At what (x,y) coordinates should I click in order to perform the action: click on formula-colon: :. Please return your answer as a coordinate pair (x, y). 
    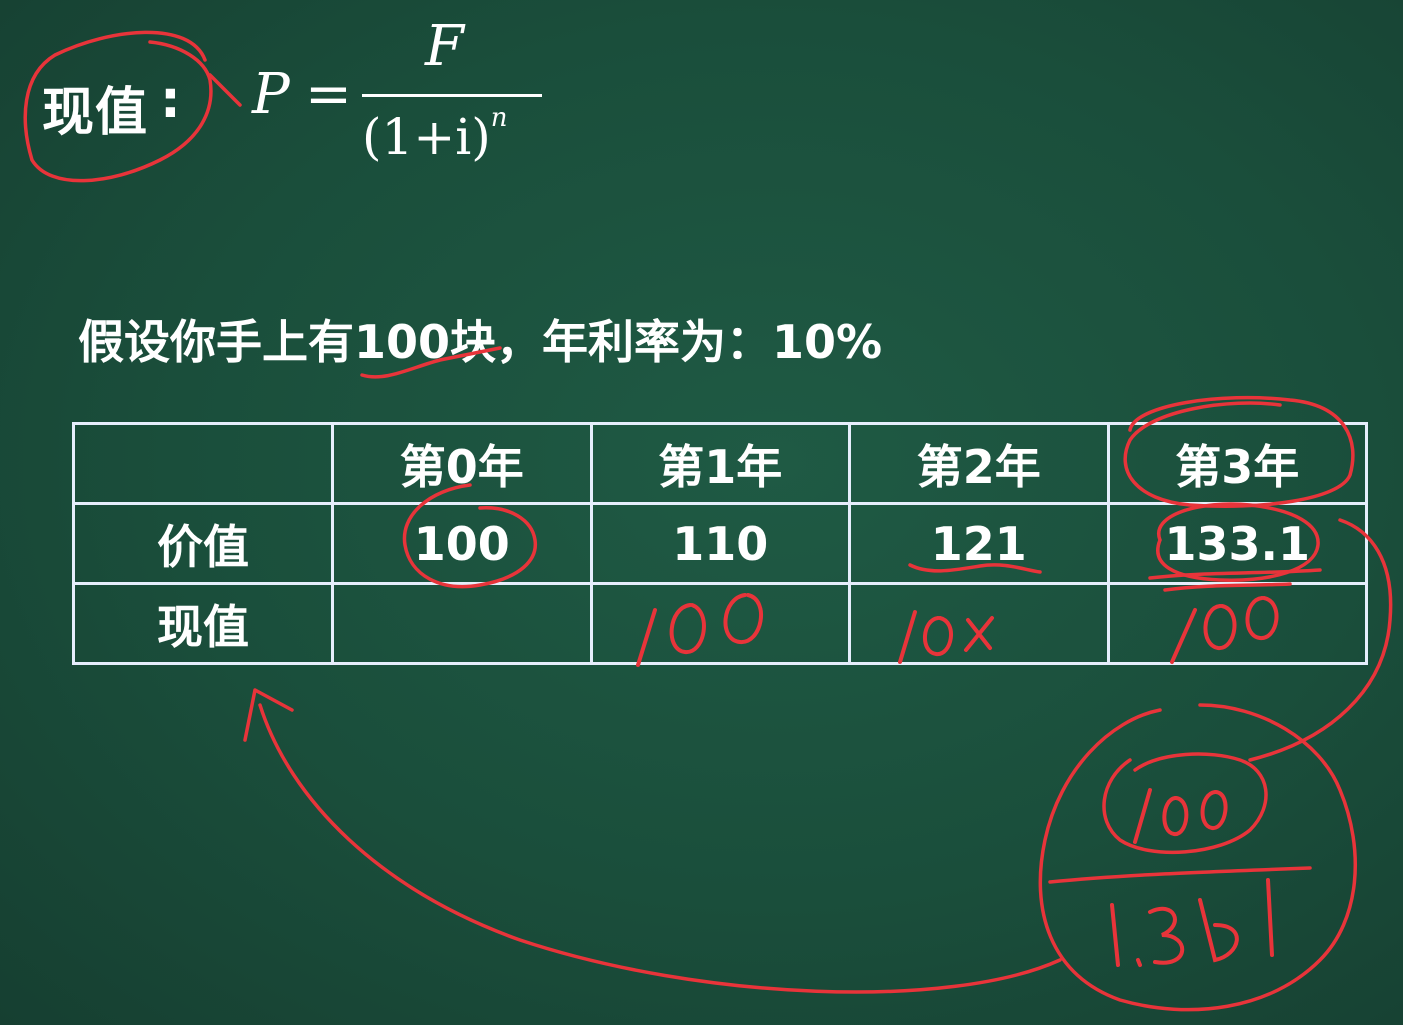
    Looking at the image, I should click on (170, 100).